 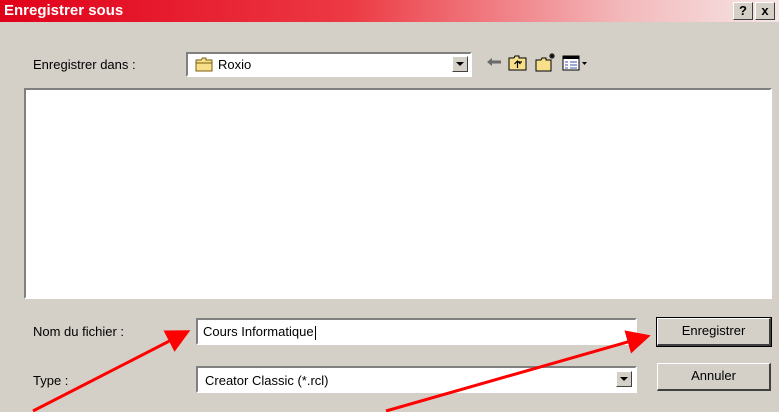 I want to click on annotation-arrow-file-name, so click(x=111, y=371).